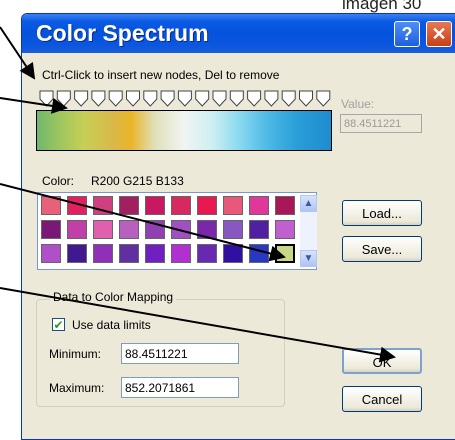  What do you see at coordinates (34, 105) in the screenshot?
I see `arrow-to-node-bar` at bounding box center [34, 105].